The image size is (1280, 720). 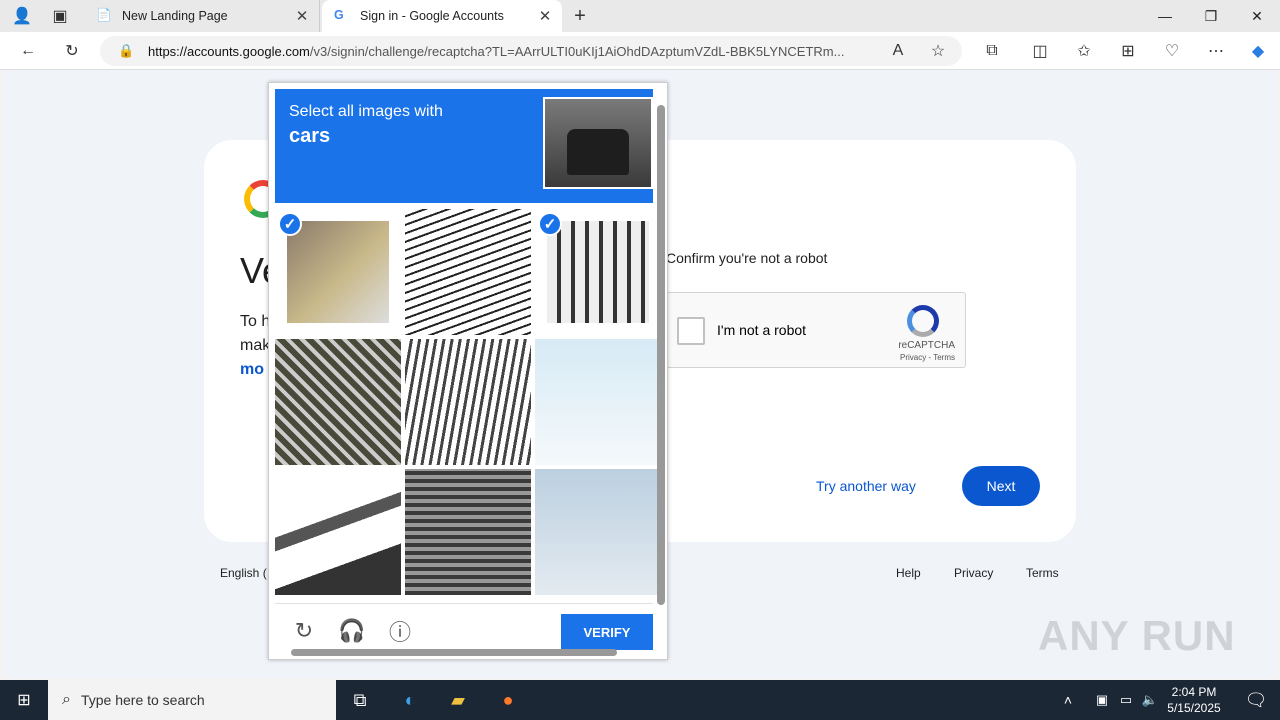 I want to click on page-description: To h mak mo, so click(x=255, y=346).